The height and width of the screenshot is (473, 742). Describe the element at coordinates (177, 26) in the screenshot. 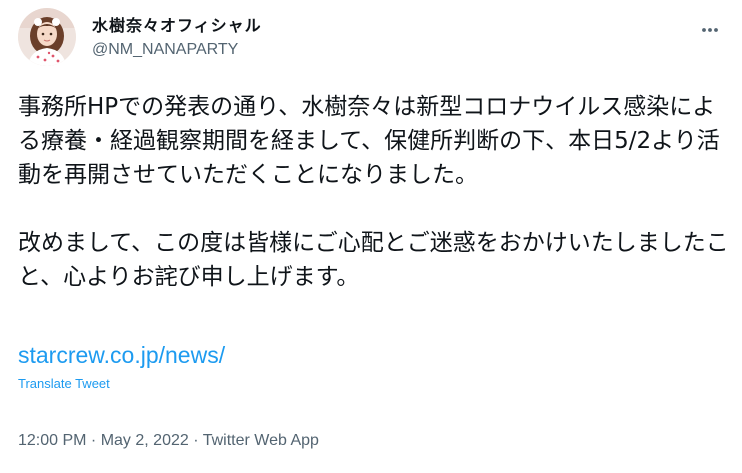

I see `author-display-name: 水樹奈々オフィシャル` at that location.